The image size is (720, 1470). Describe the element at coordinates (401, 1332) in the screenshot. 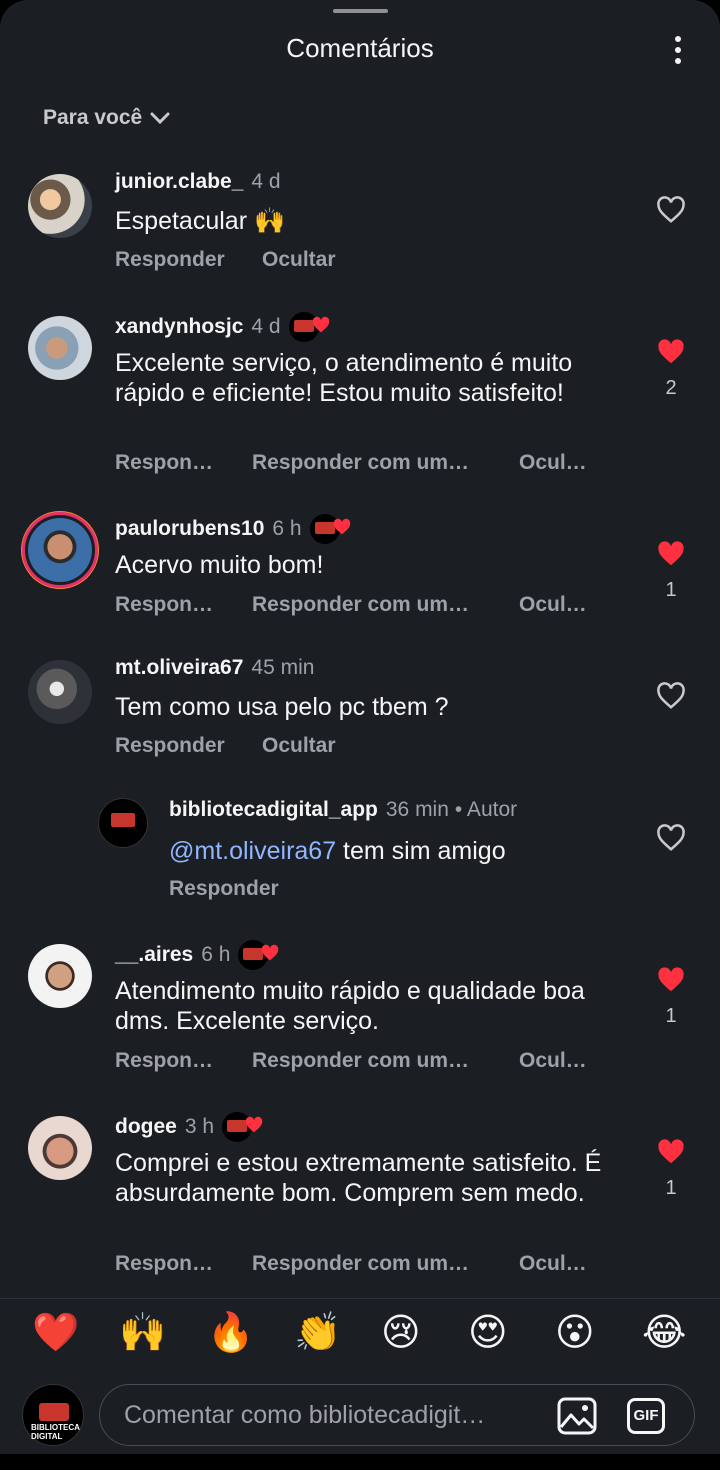

I see `emoji-cry-button: 😢` at that location.